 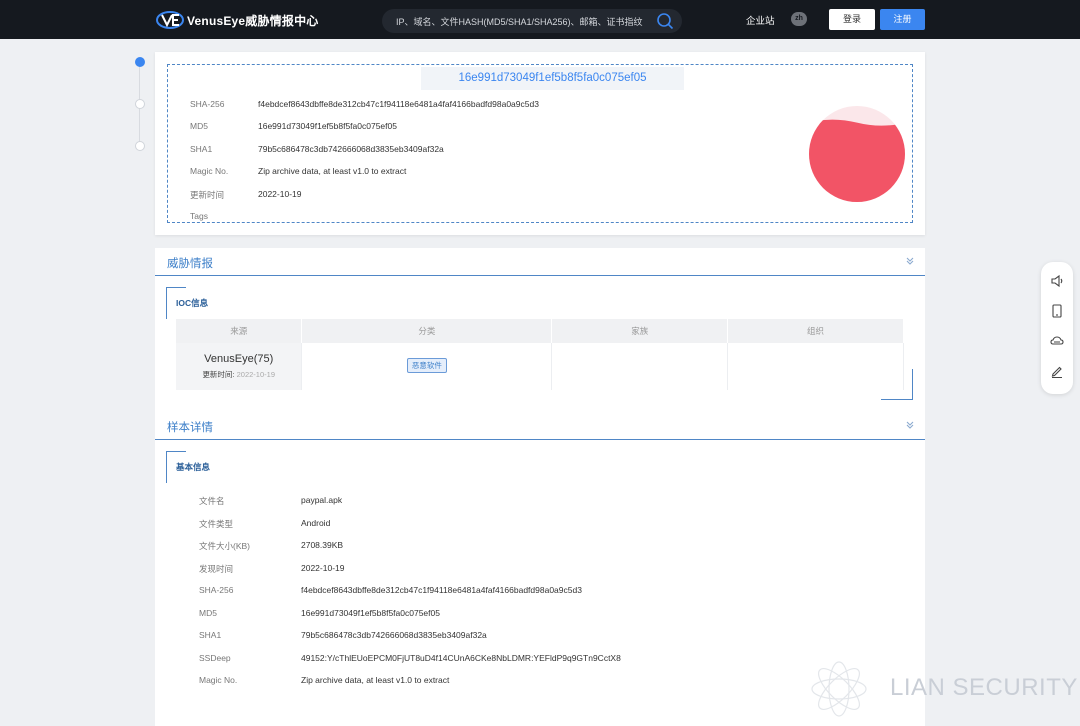 I want to click on threat-level-gauge, so click(x=857, y=154).